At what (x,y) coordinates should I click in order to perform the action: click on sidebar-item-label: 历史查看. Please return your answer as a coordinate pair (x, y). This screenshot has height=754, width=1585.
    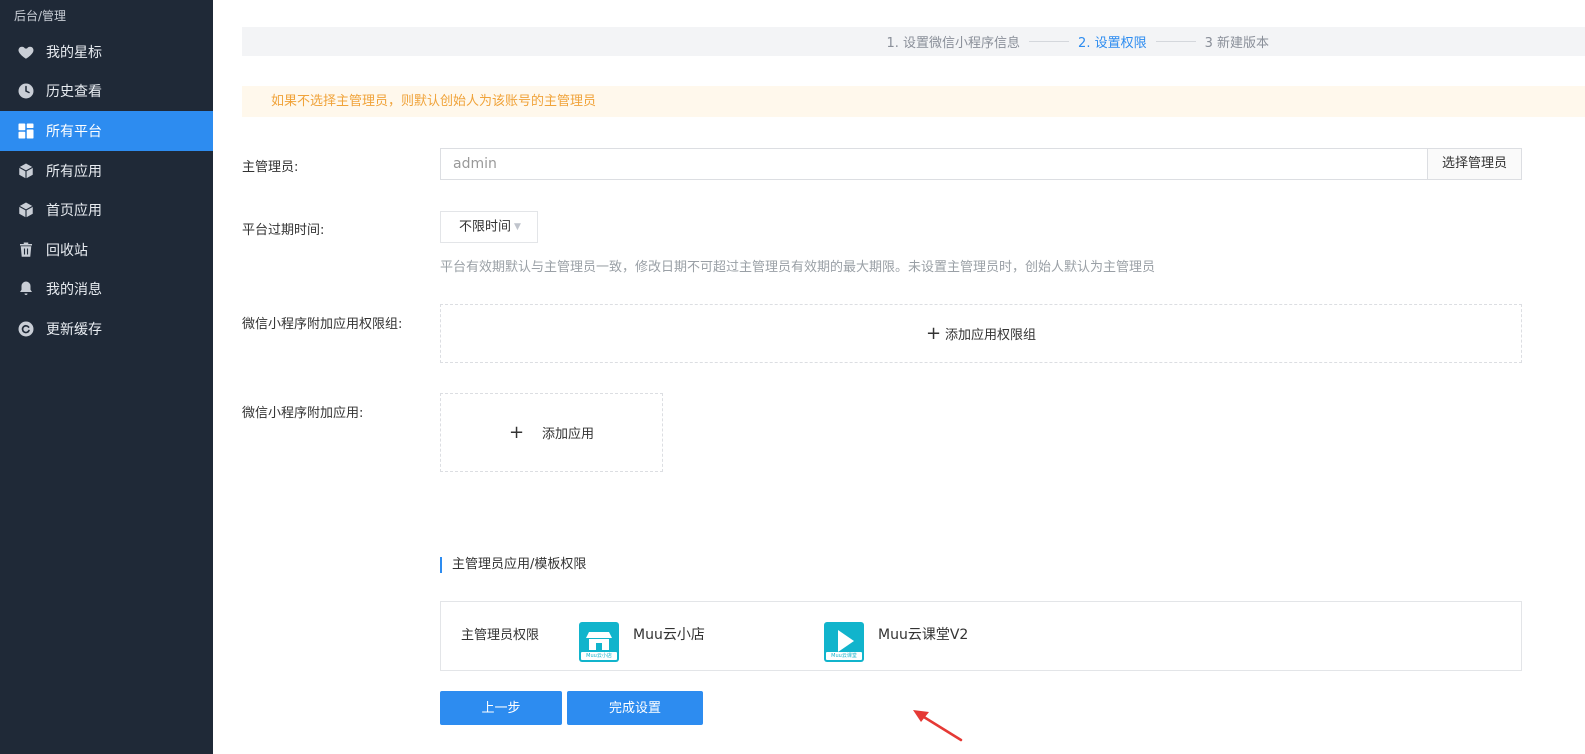
    Looking at the image, I should click on (74, 92).